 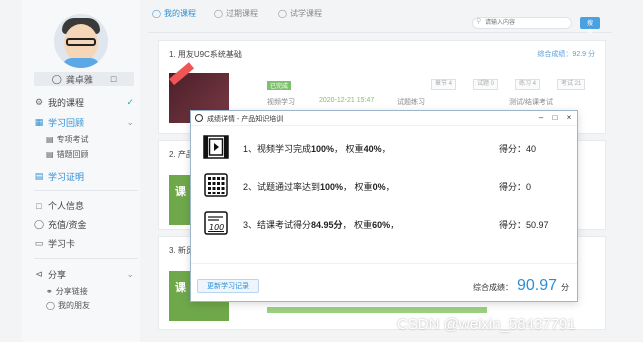 I want to click on watermark: CSDN @weixin_58437791, so click(x=486, y=324).